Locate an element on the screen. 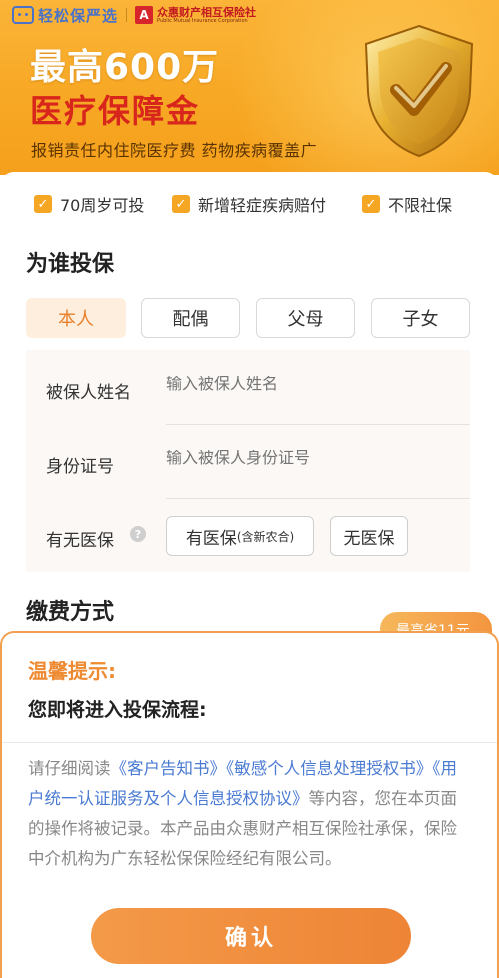  feature-text: 70周岁可投 is located at coordinates (102, 205).